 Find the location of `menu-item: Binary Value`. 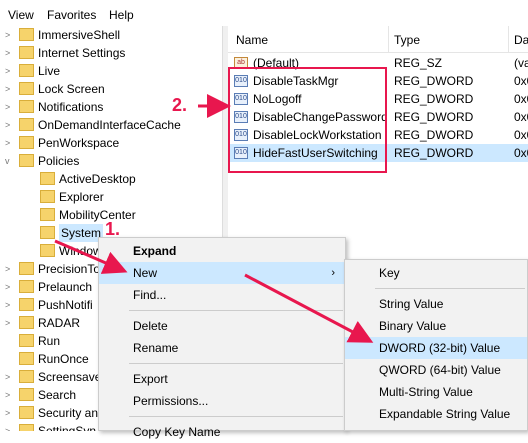

menu-item: Binary Value is located at coordinates (436, 326).